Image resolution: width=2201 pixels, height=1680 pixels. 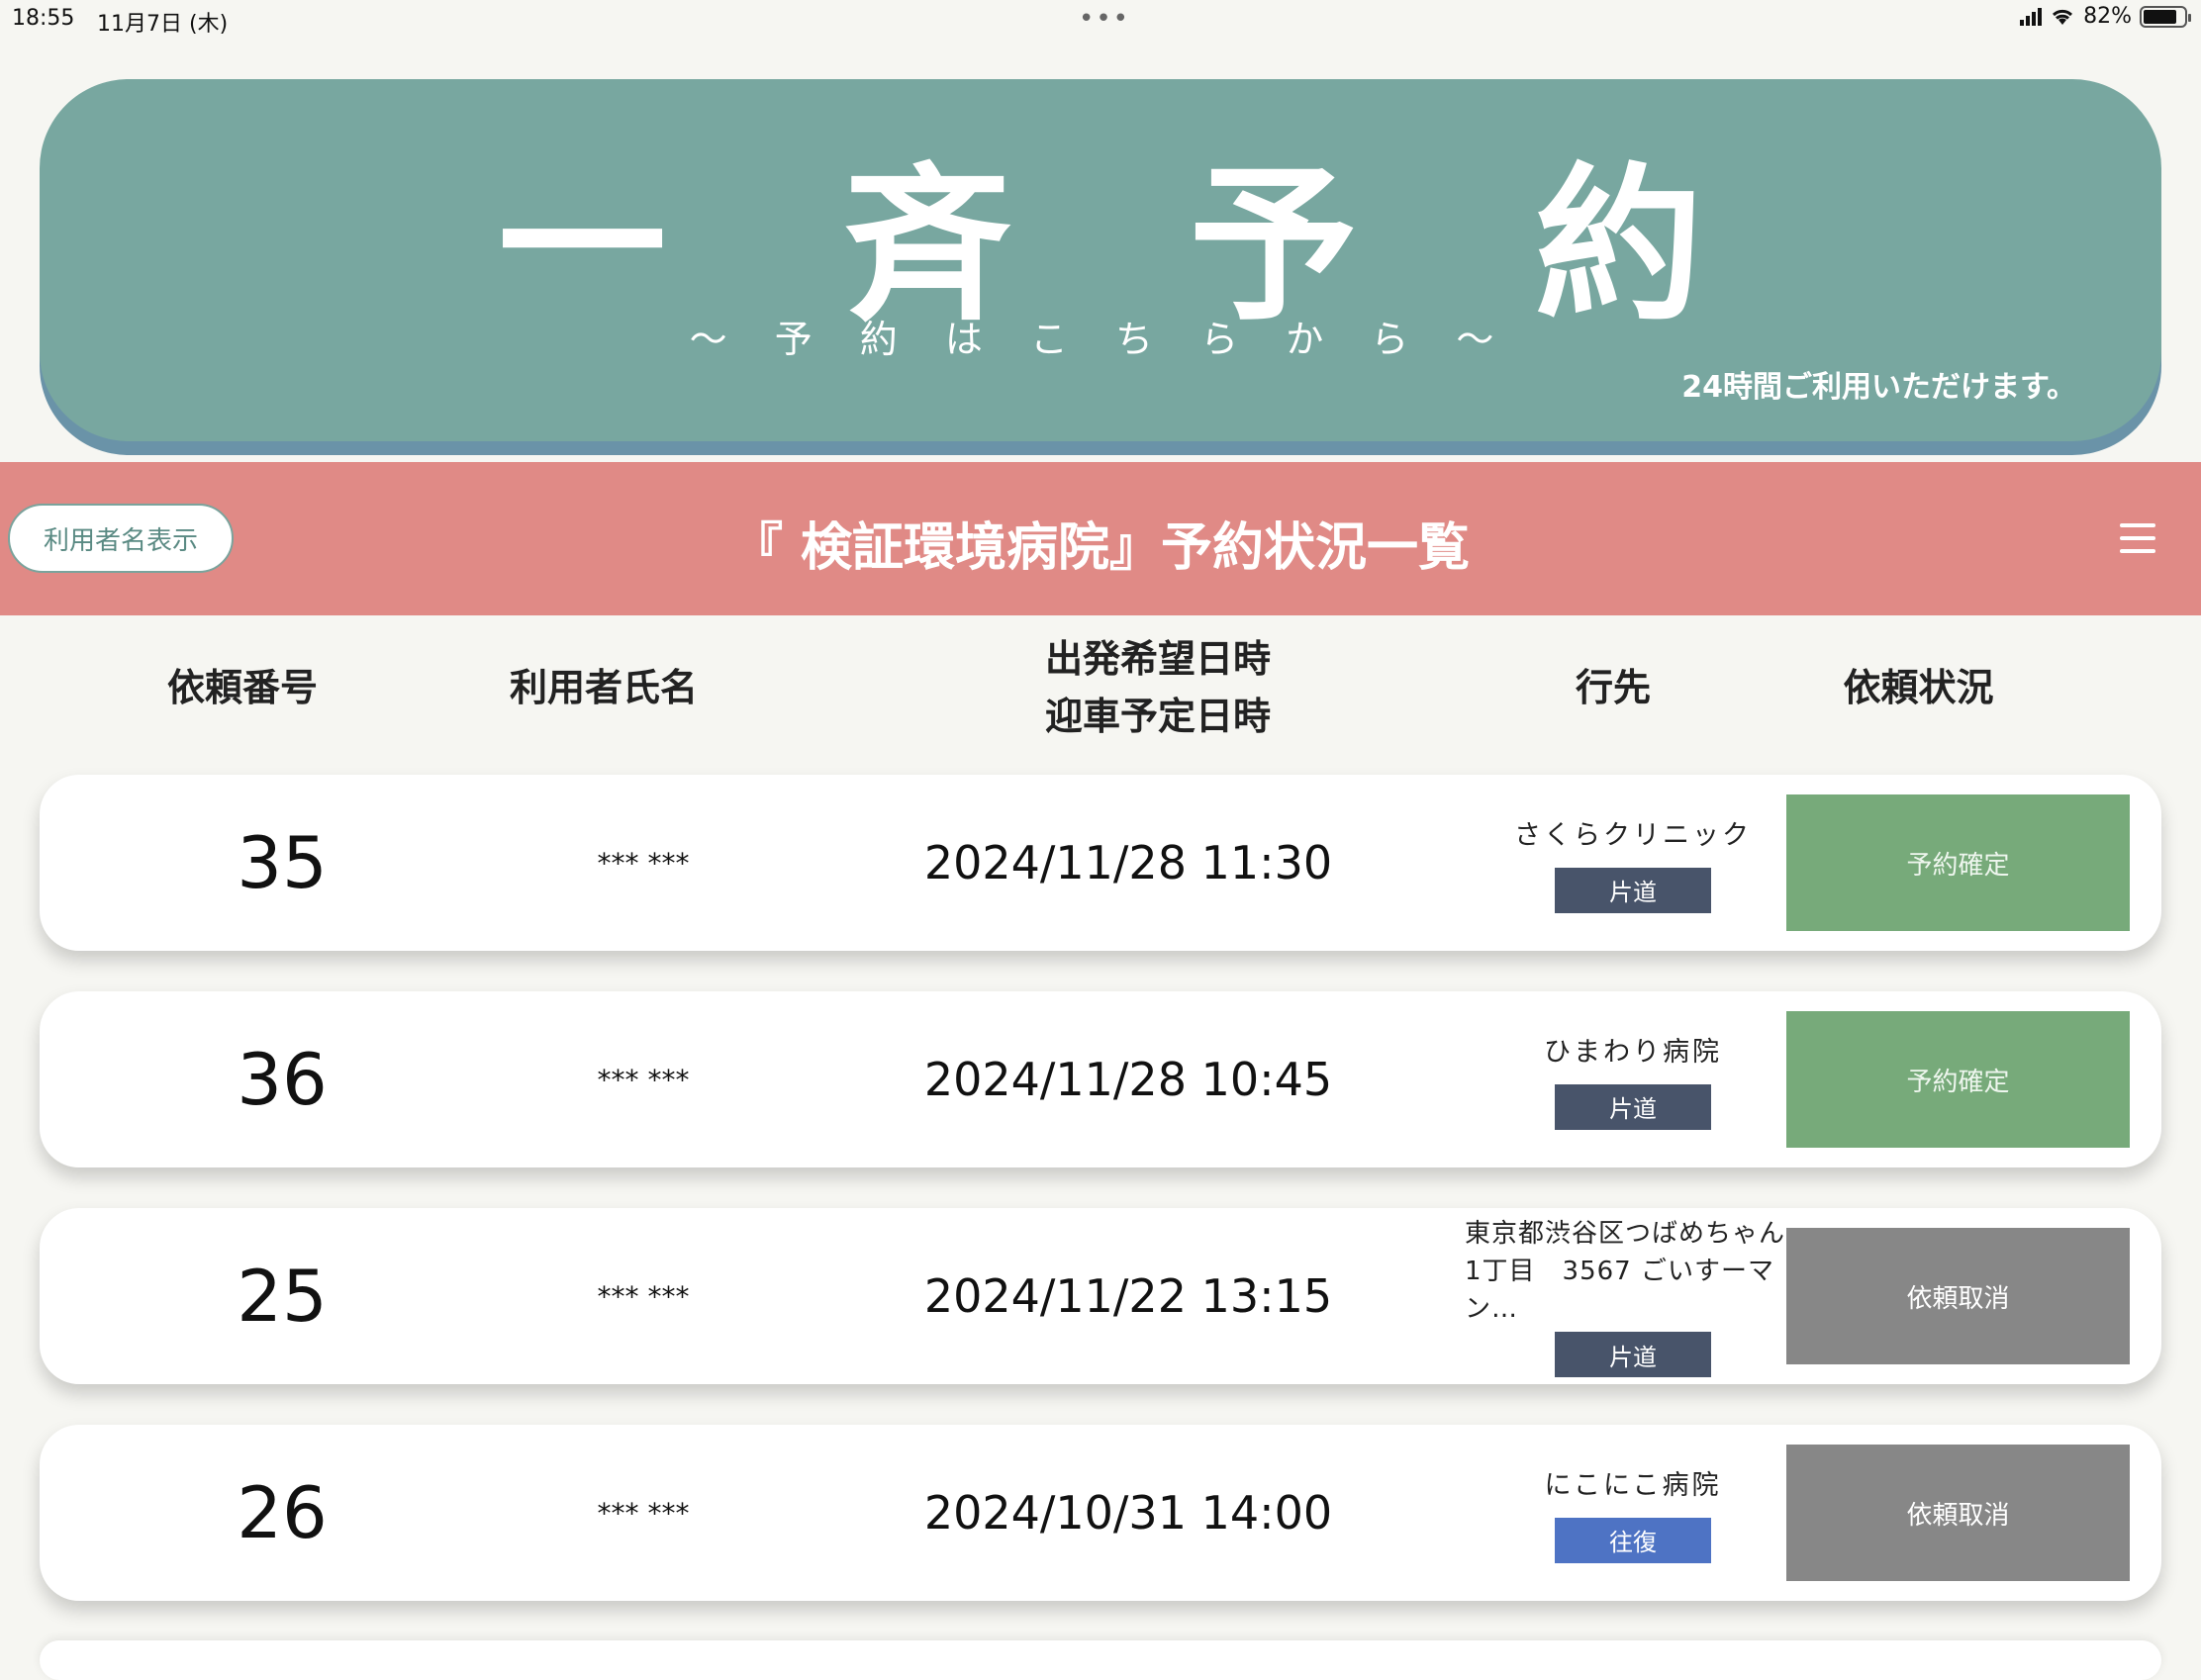 I want to click on status-date: 11月7日 (木), so click(x=163, y=24).